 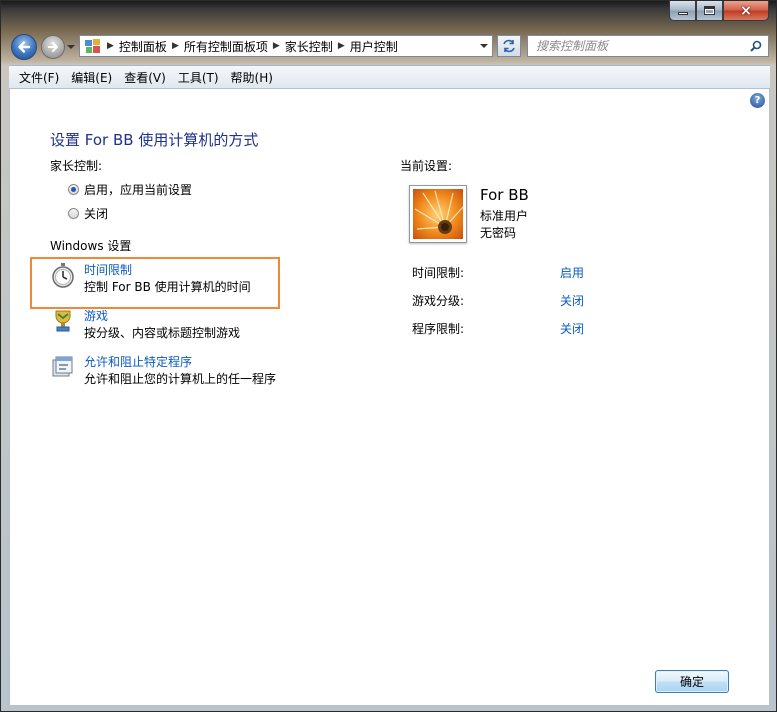 What do you see at coordinates (150, 279) in the screenshot?
I see `setting-time-limits: 时间限制 控制 For BB 使用计算机的时间` at bounding box center [150, 279].